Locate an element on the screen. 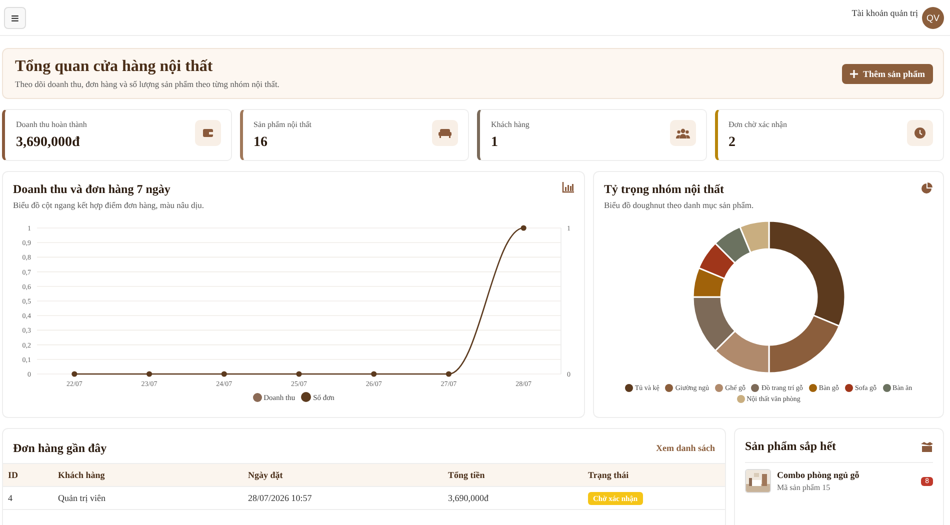  page-title: Tổng quan cửa hàng nội thất is located at coordinates (114, 67).